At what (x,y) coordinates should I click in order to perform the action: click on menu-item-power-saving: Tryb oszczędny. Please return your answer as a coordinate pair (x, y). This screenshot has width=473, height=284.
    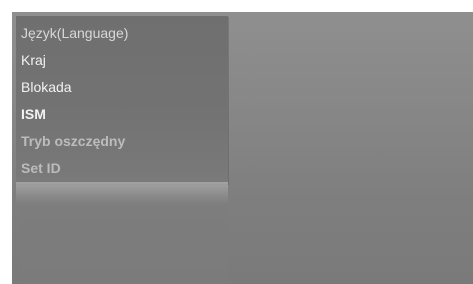
    Looking at the image, I should click on (122, 141).